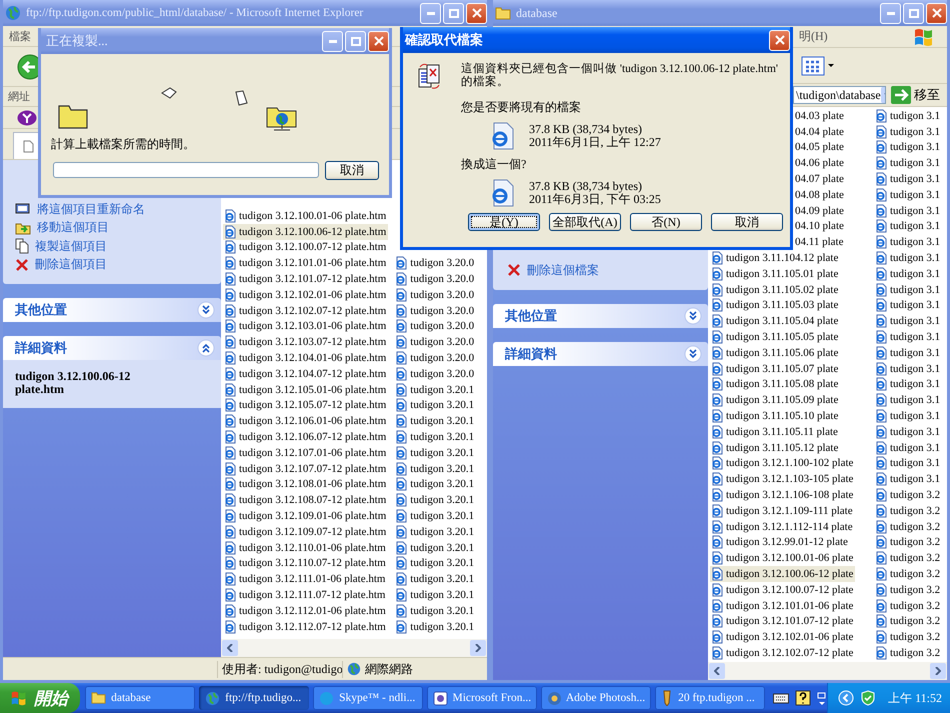 This screenshot has width=950, height=713. What do you see at coordinates (206, 310) in the screenshot?
I see `chevron-down-icon` at bounding box center [206, 310].